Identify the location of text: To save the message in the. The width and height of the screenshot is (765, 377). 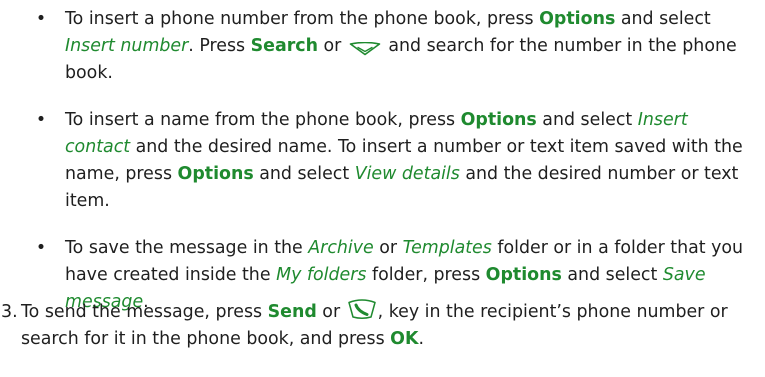
(187, 248).